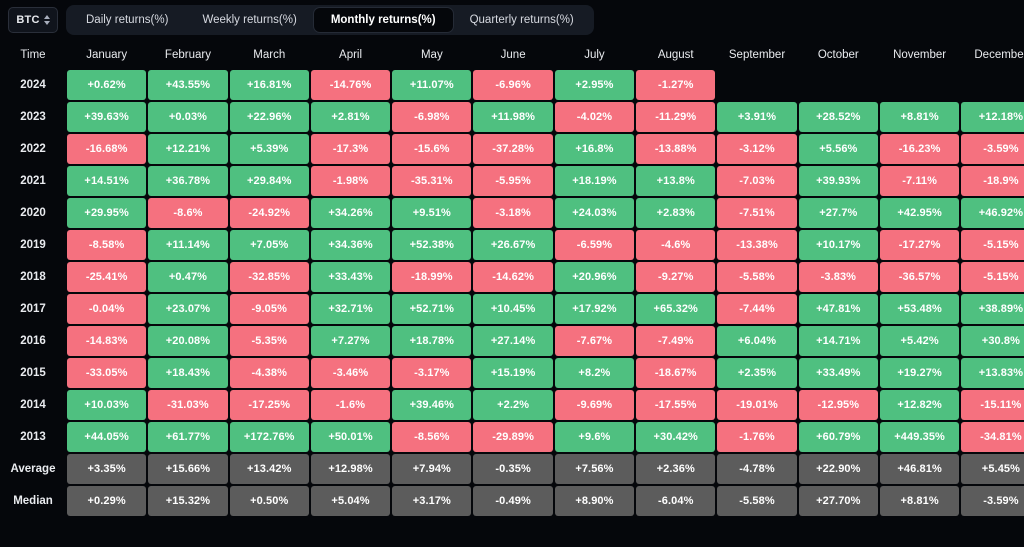 This screenshot has width=1024, height=547. What do you see at coordinates (838, 213) in the screenshot?
I see `cell-2020-october: +27.7%` at bounding box center [838, 213].